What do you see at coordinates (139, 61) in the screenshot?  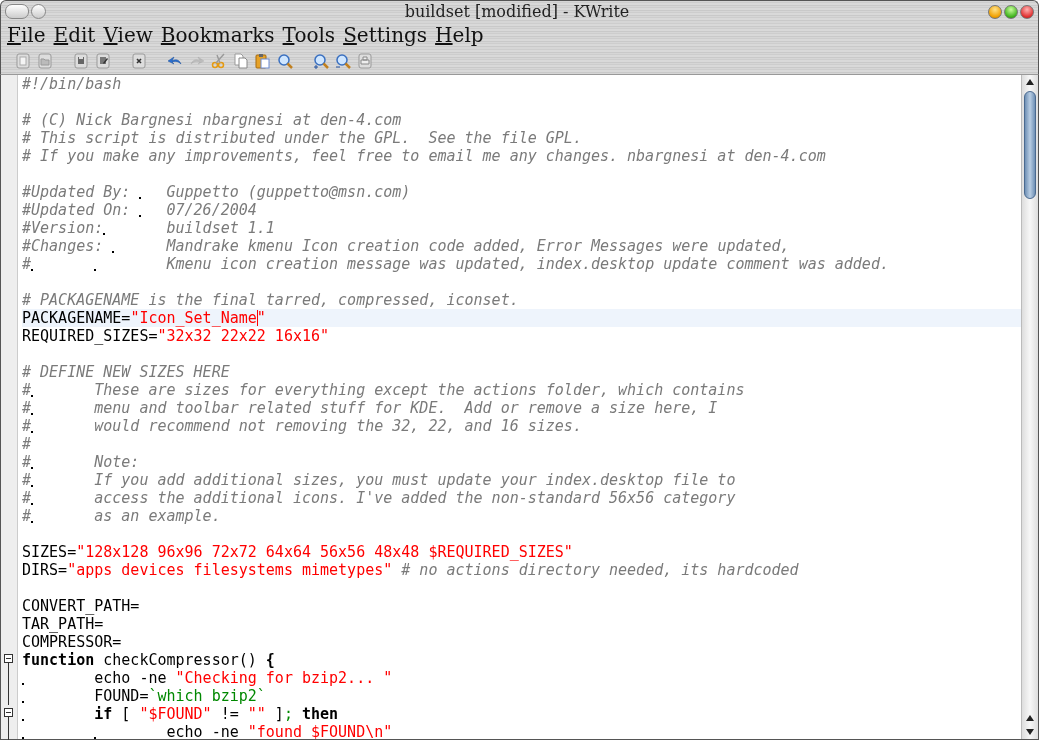 I see `close-icon` at bounding box center [139, 61].